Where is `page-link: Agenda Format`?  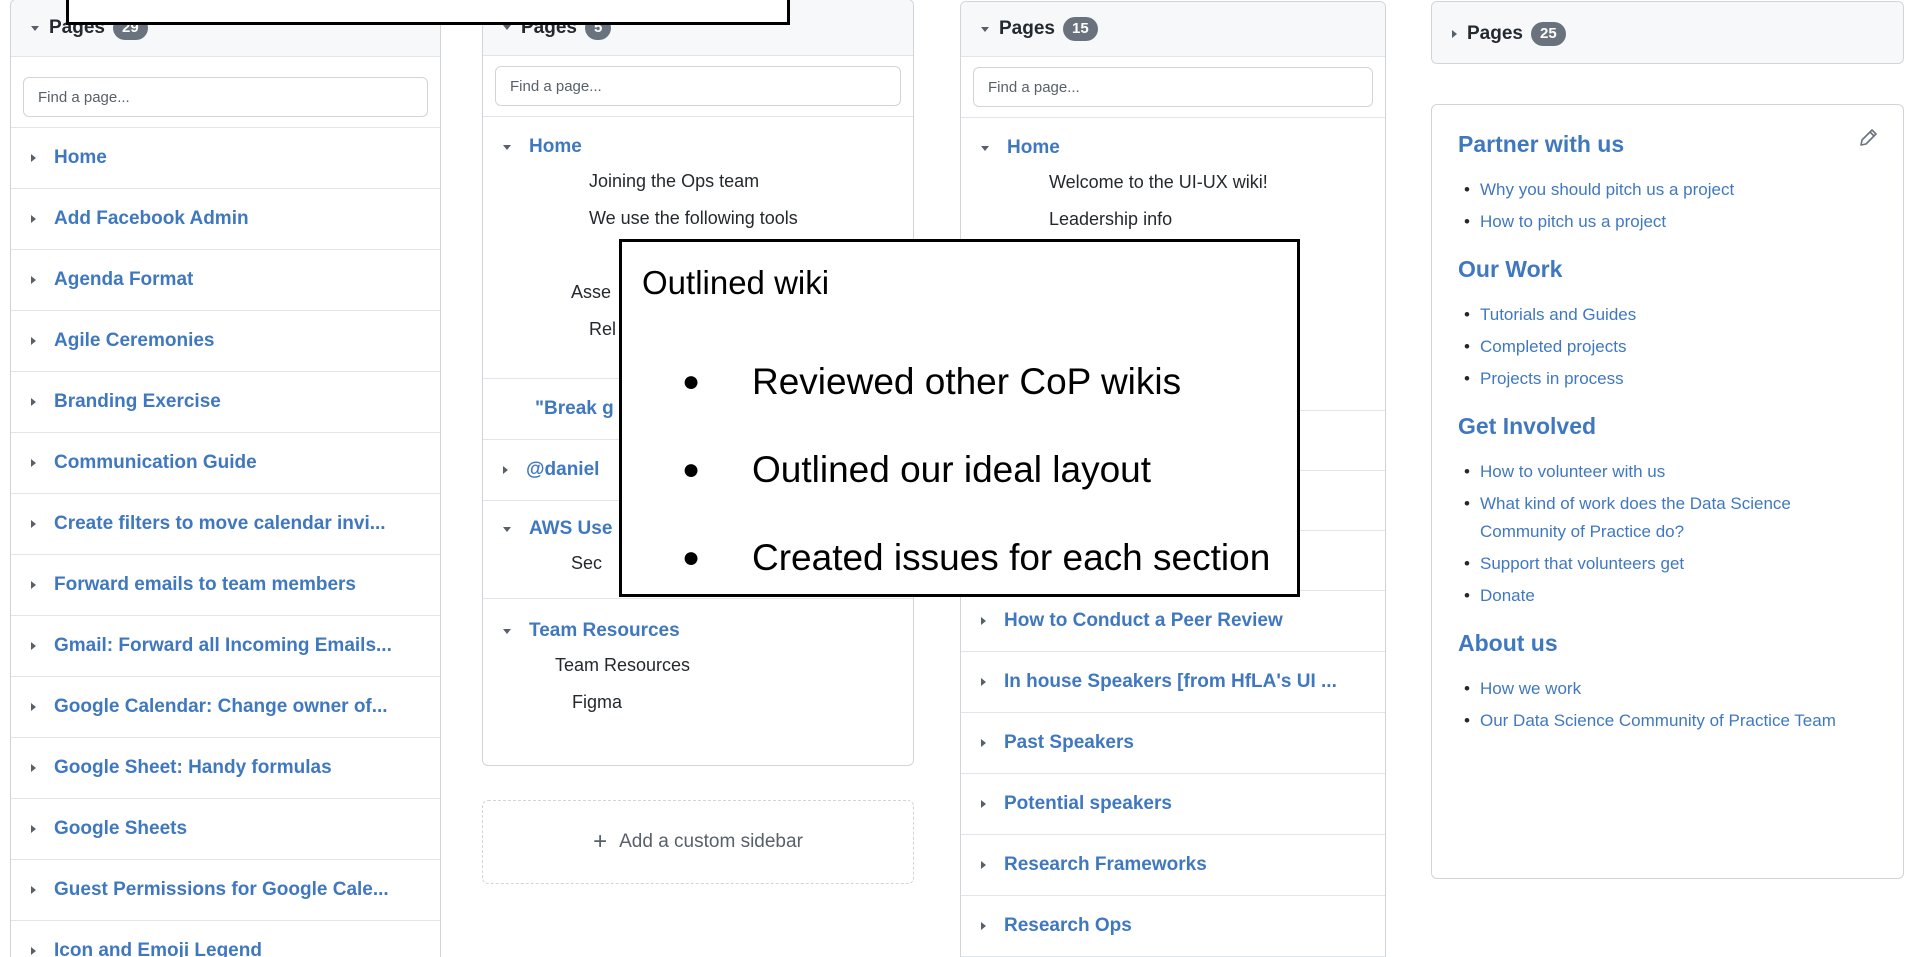
page-link: Agenda Format is located at coordinates (123, 280).